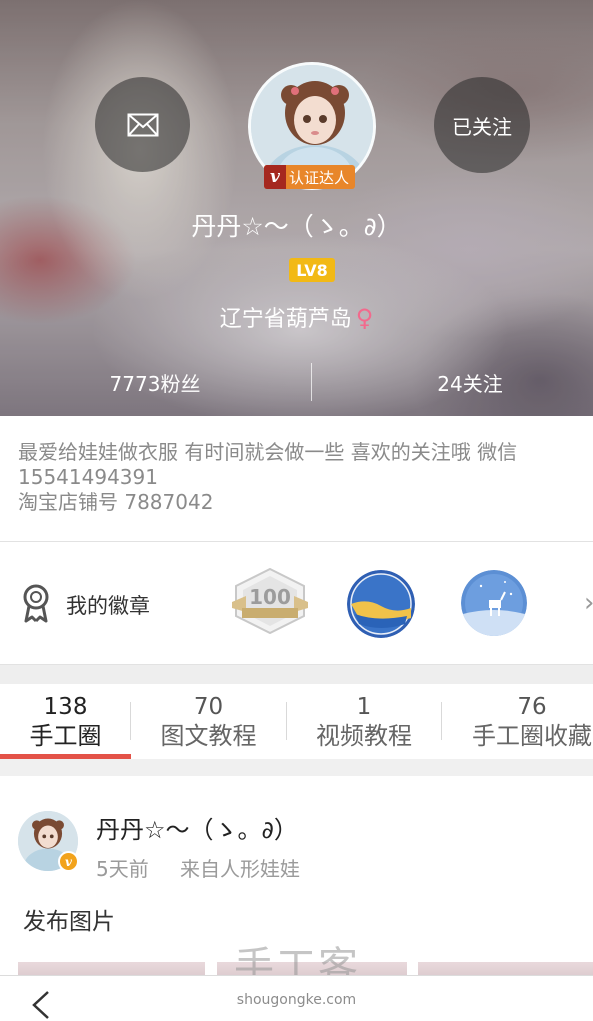 The height and width of the screenshot is (1021, 593). Describe the element at coordinates (65, 707) in the screenshot. I see `tab-count: 138` at that location.